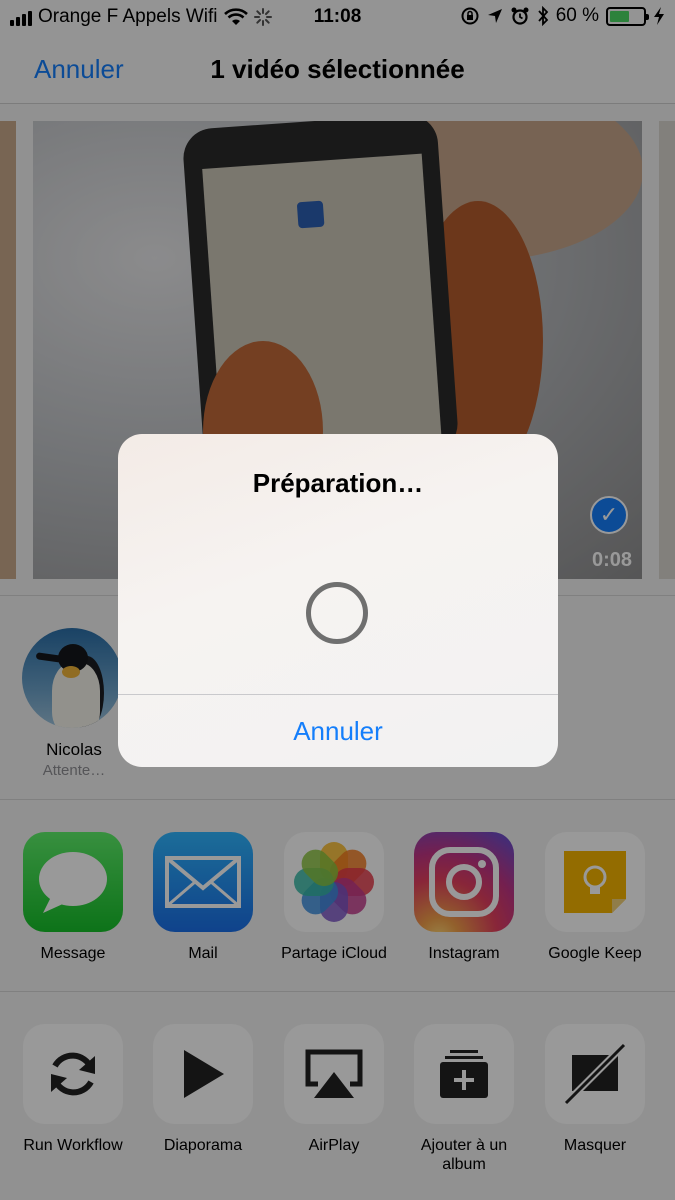 The height and width of the screenshot is (1200, 675). I want to click on alert-cancel-button: Annuler, so click(338, 731).